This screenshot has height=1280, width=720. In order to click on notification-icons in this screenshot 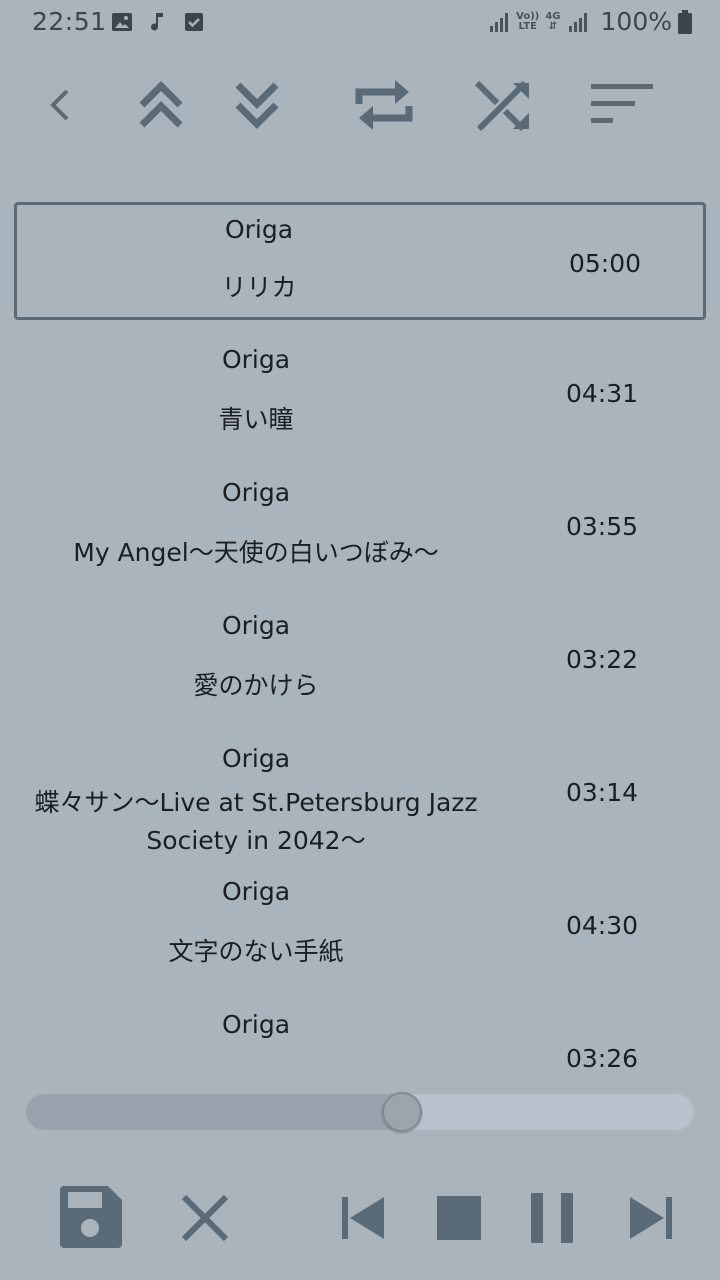, I will do `click(158, 22)`.